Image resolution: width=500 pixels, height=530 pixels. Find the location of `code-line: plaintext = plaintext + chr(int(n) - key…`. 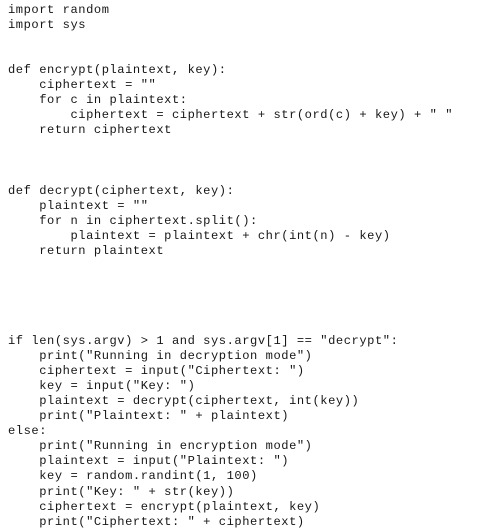

code-line: plaintext = plaintext + chr(int(n) - key… is located at coordinates (199, 235).